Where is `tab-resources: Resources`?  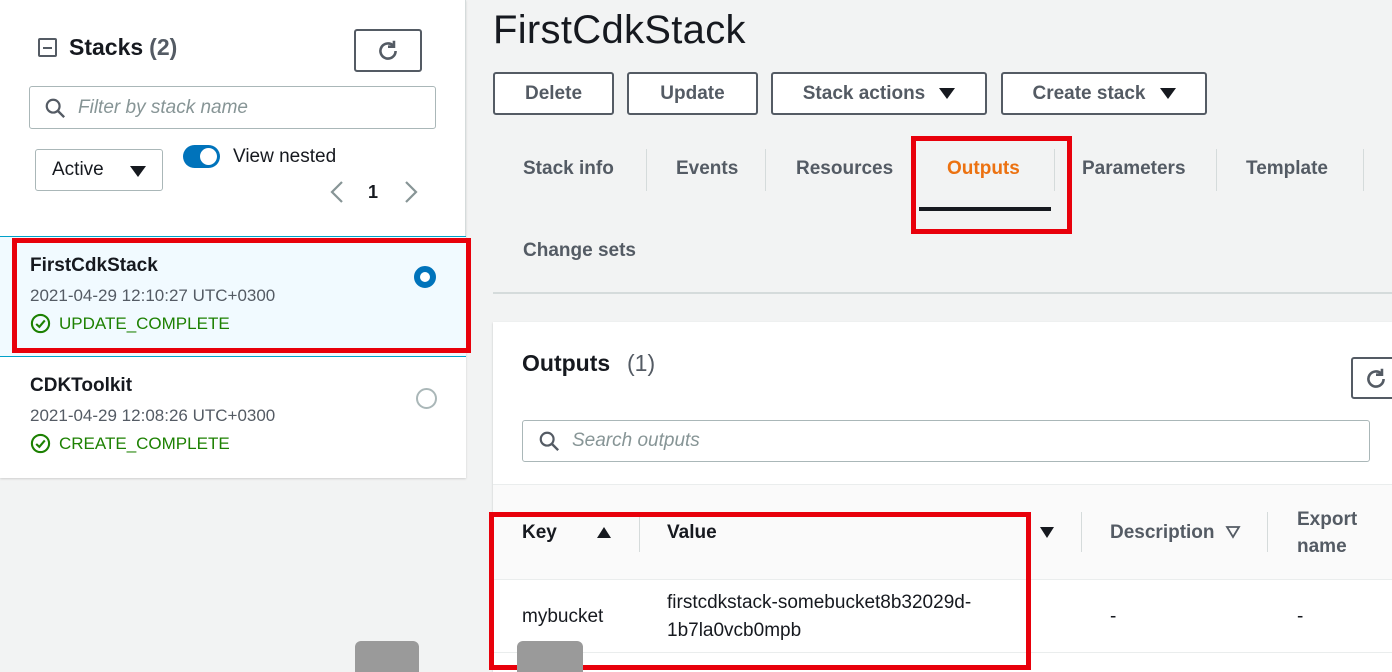 tab-resources: Resources is located at coordinates (844, 169).